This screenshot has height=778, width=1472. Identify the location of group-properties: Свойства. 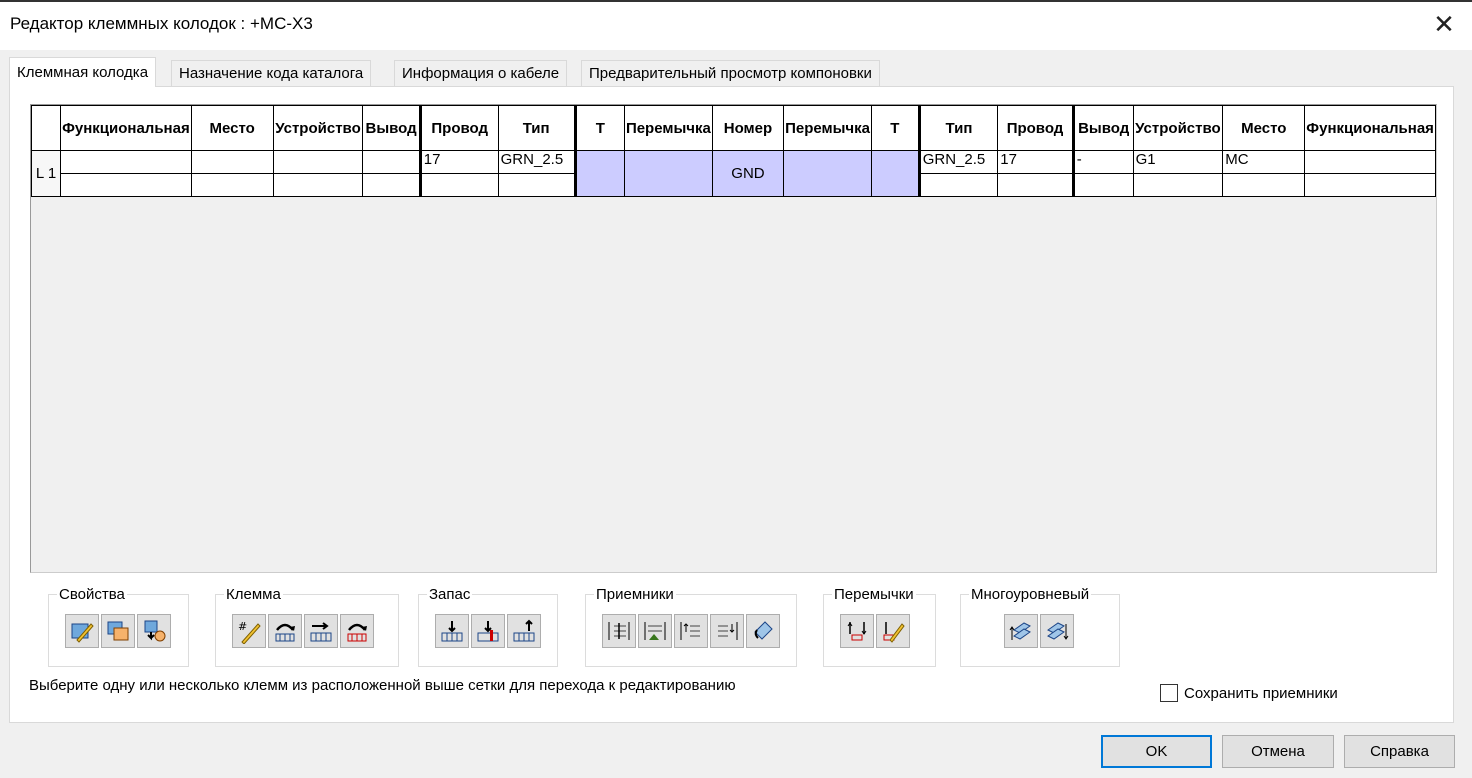
(118, 626).